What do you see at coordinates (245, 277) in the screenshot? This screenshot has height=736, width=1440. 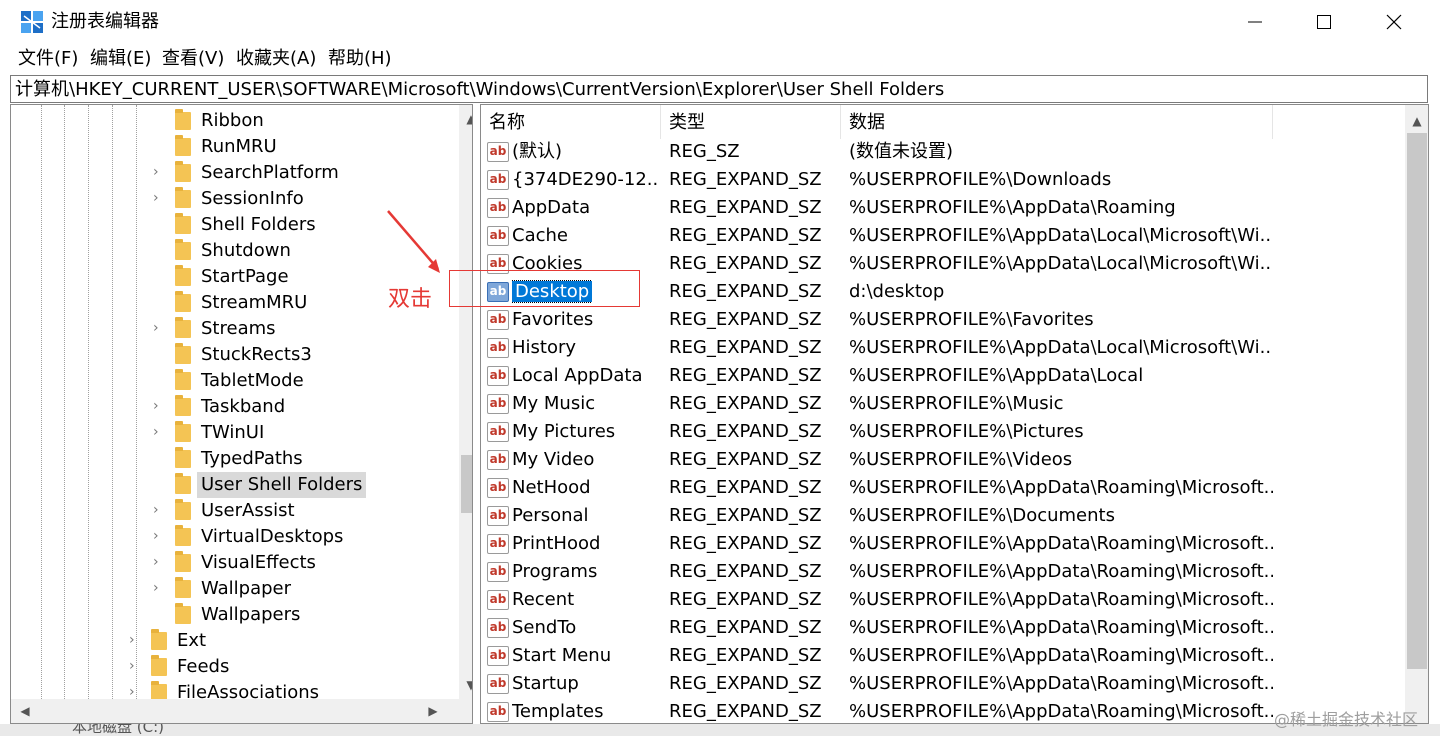 I see `tree-item-label: StartPage` at bounding box center [245, 277].